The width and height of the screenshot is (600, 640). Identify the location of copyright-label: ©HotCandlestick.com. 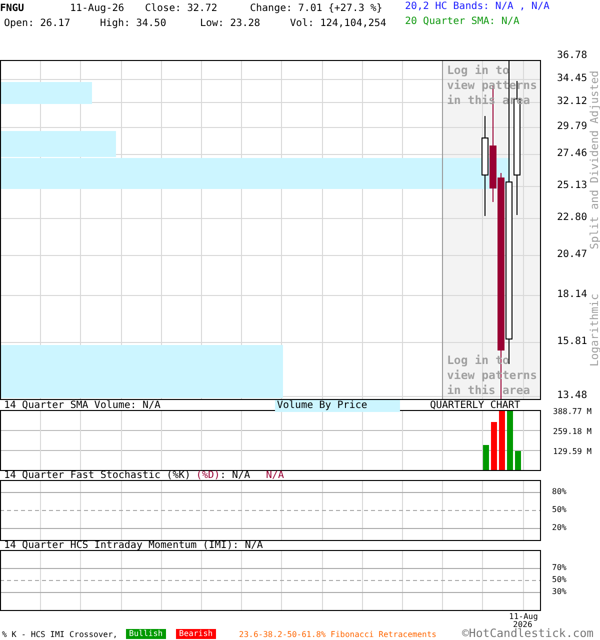
(528, 633).